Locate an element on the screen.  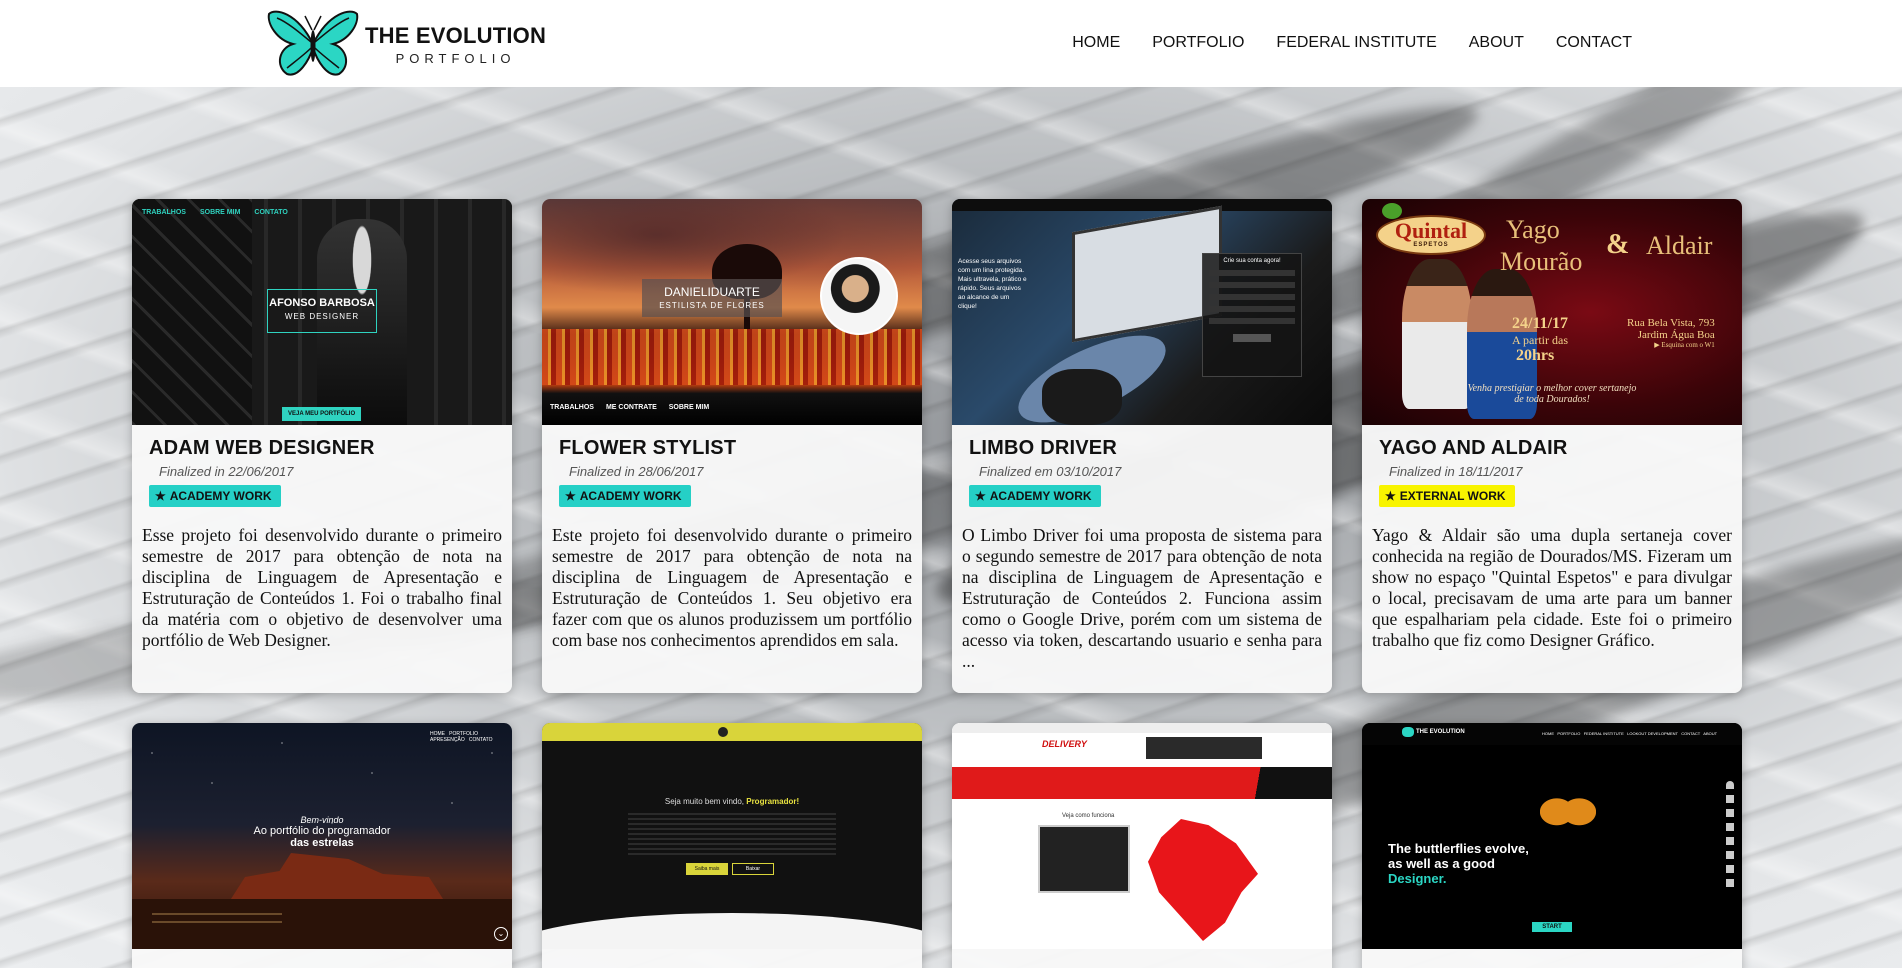
card-date: Finalized in 22/06/2017 is located at coordinates (226, 471).